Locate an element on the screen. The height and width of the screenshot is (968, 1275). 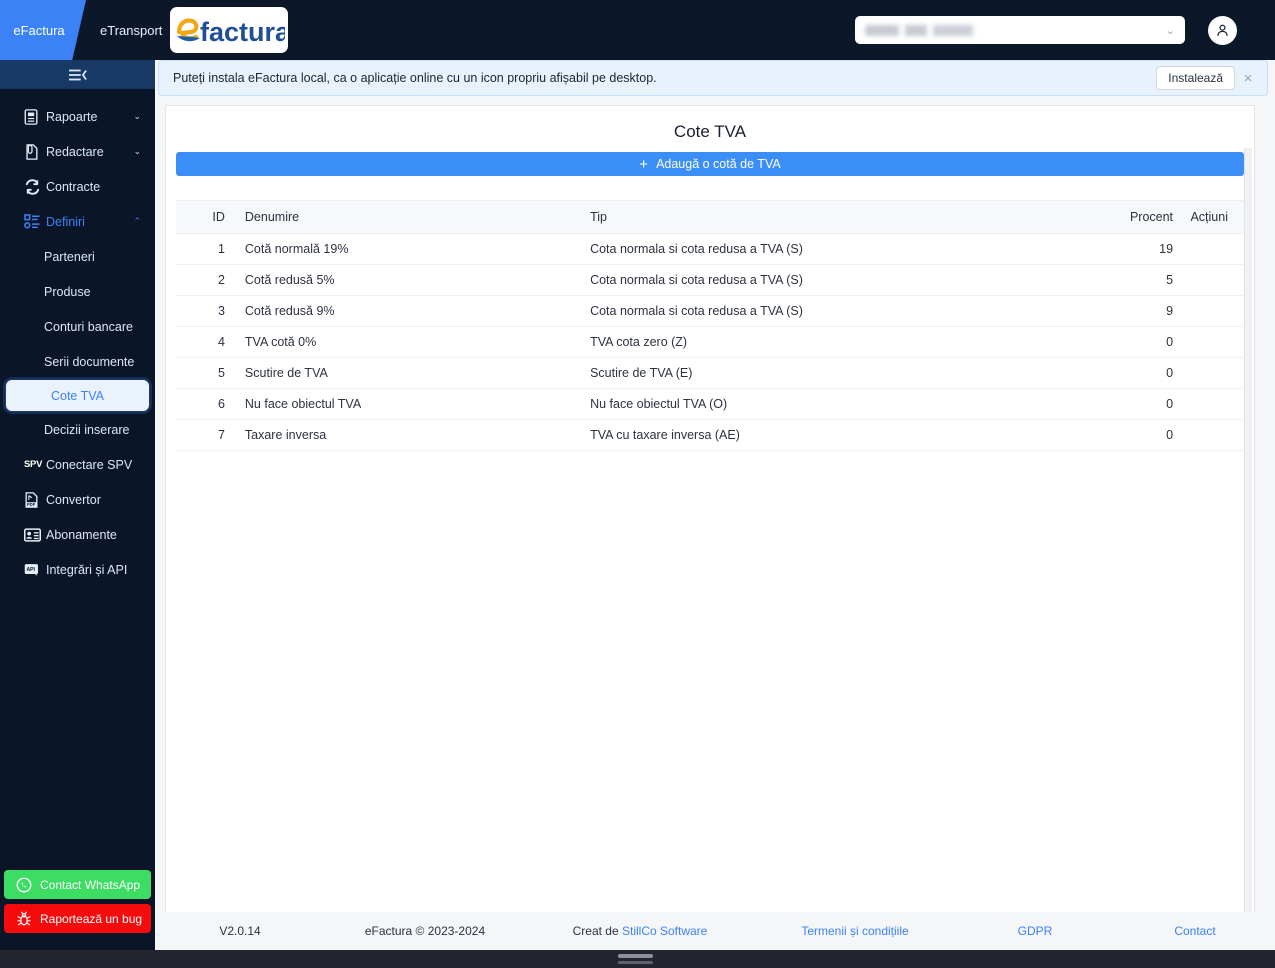
sidebar-item-conturi-bancare: Conturi bancare is located at coordinates (77, 326).